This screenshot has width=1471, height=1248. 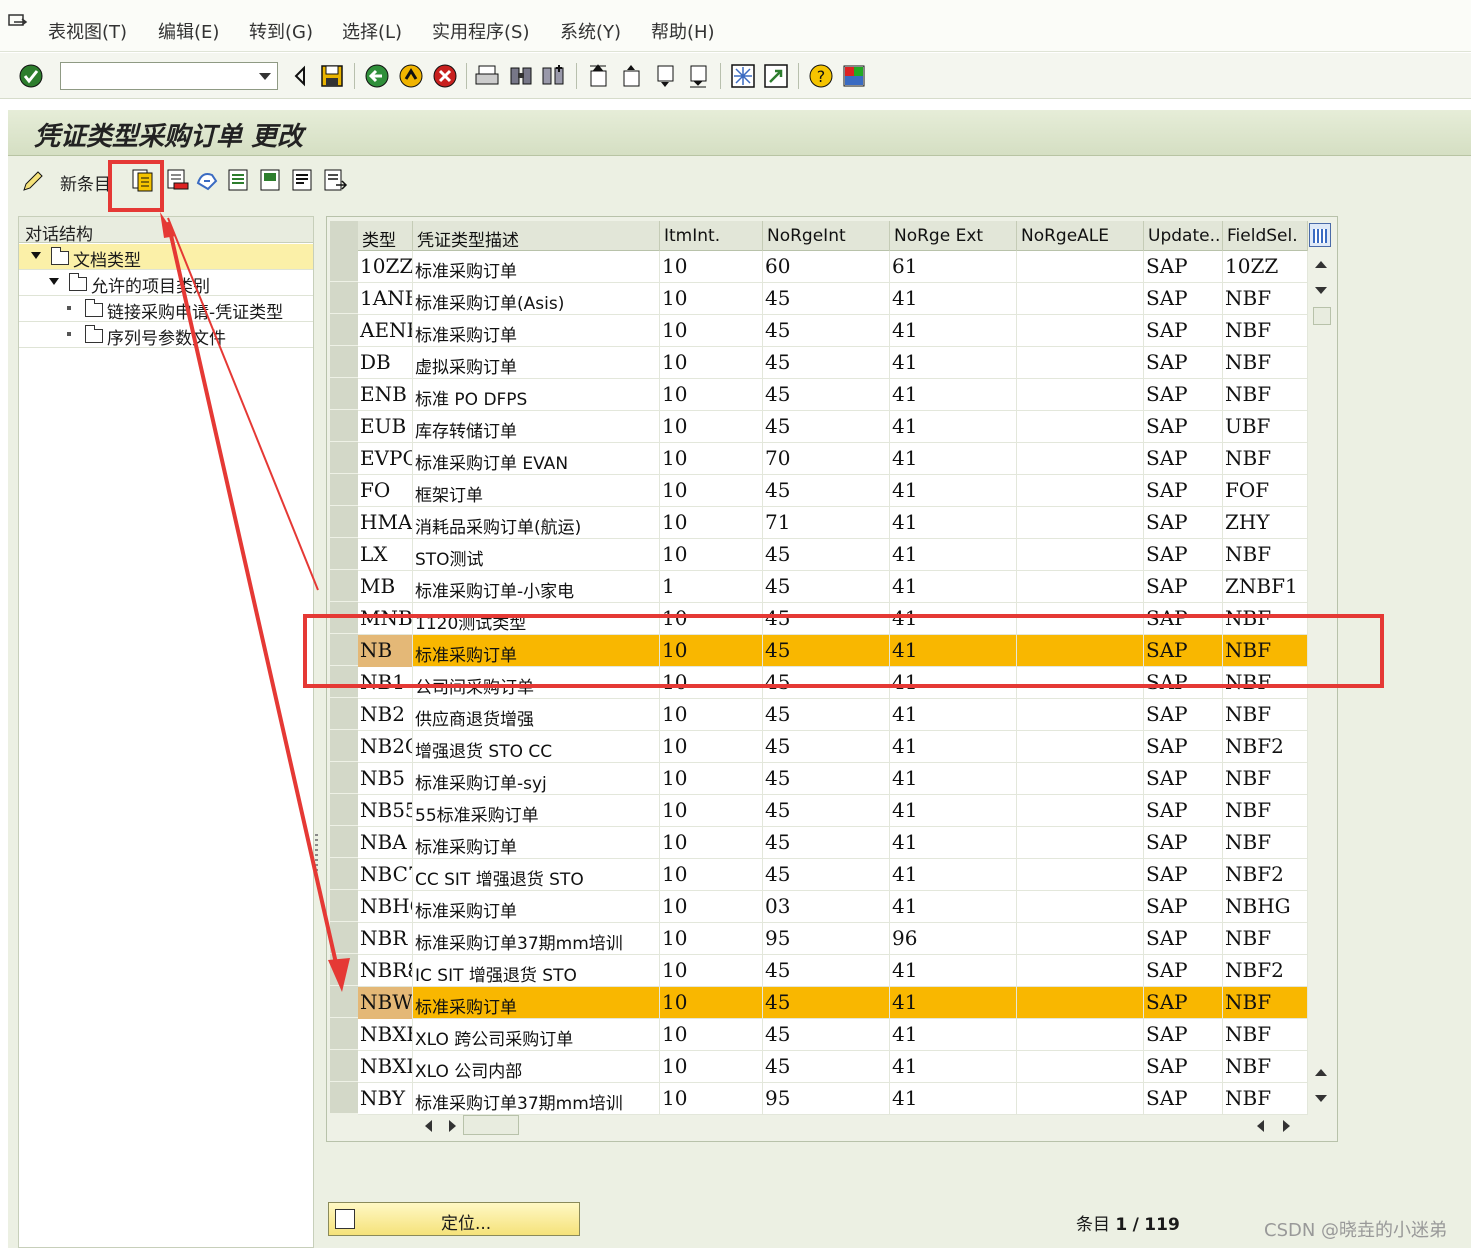 I want to click on next-page-icon, so click(x=666, y=76).